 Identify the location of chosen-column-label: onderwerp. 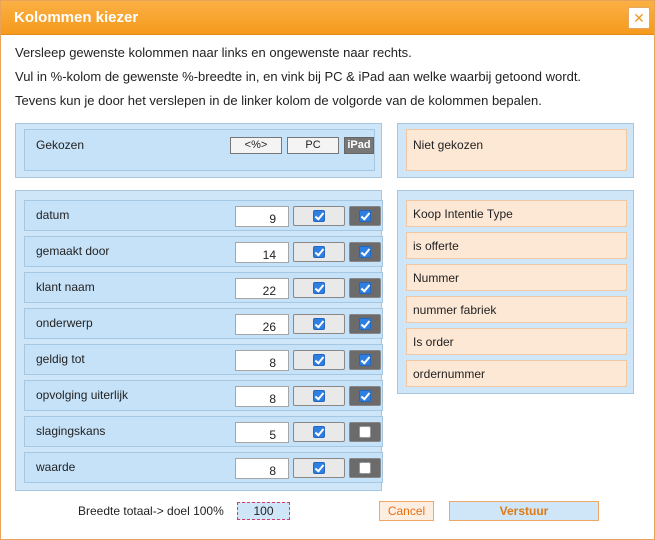
(64, 323).